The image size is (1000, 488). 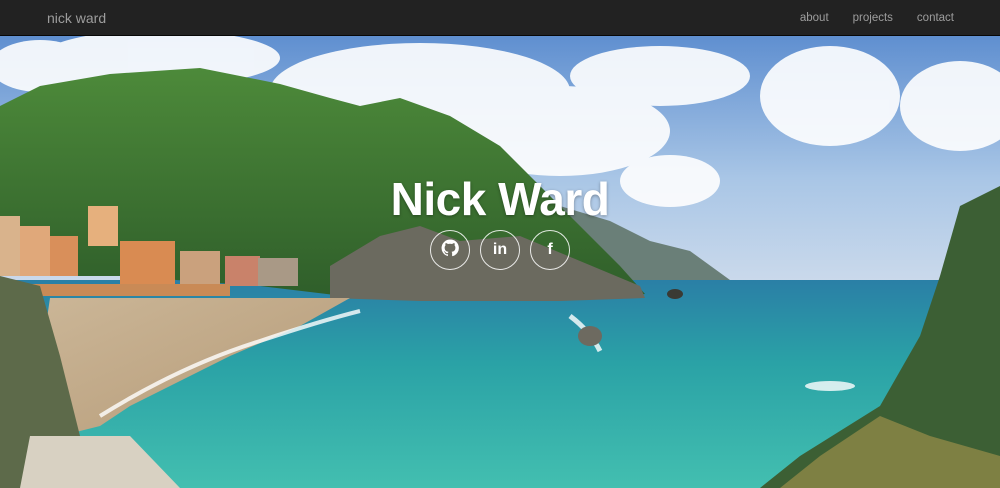 What do you see at coordinates (76, 18) in the screenshot?
I see `brand-link: nick ward` at bounding box center [76, 18].